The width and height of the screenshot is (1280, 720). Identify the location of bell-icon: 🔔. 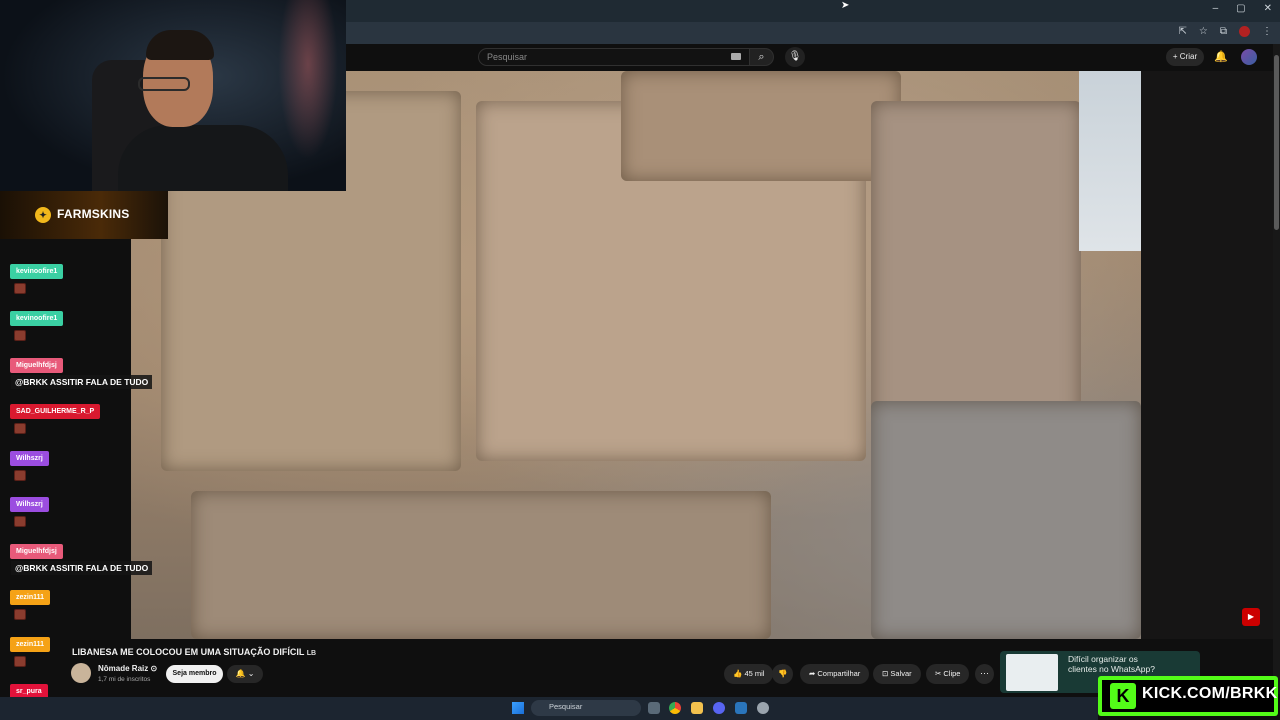
(240, 673).